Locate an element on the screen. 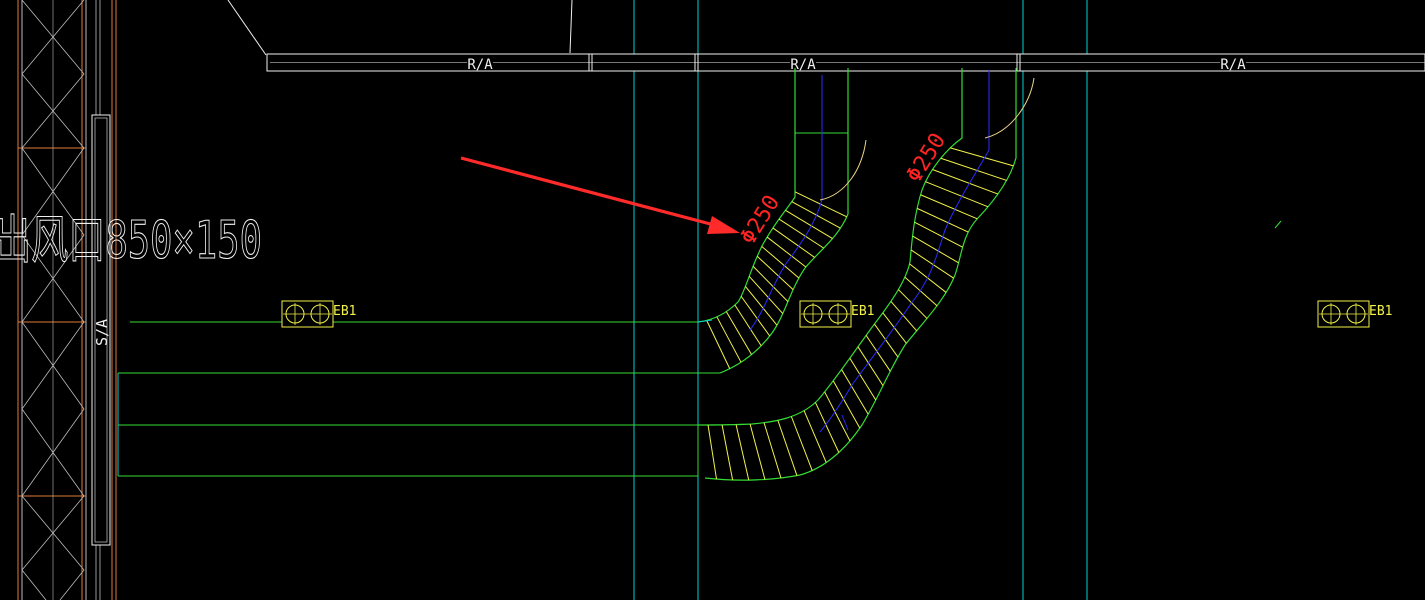 The width and height of the screenshot is (1425, 600). eb1-device-1: EB1 is located at coordinates (318, 314).